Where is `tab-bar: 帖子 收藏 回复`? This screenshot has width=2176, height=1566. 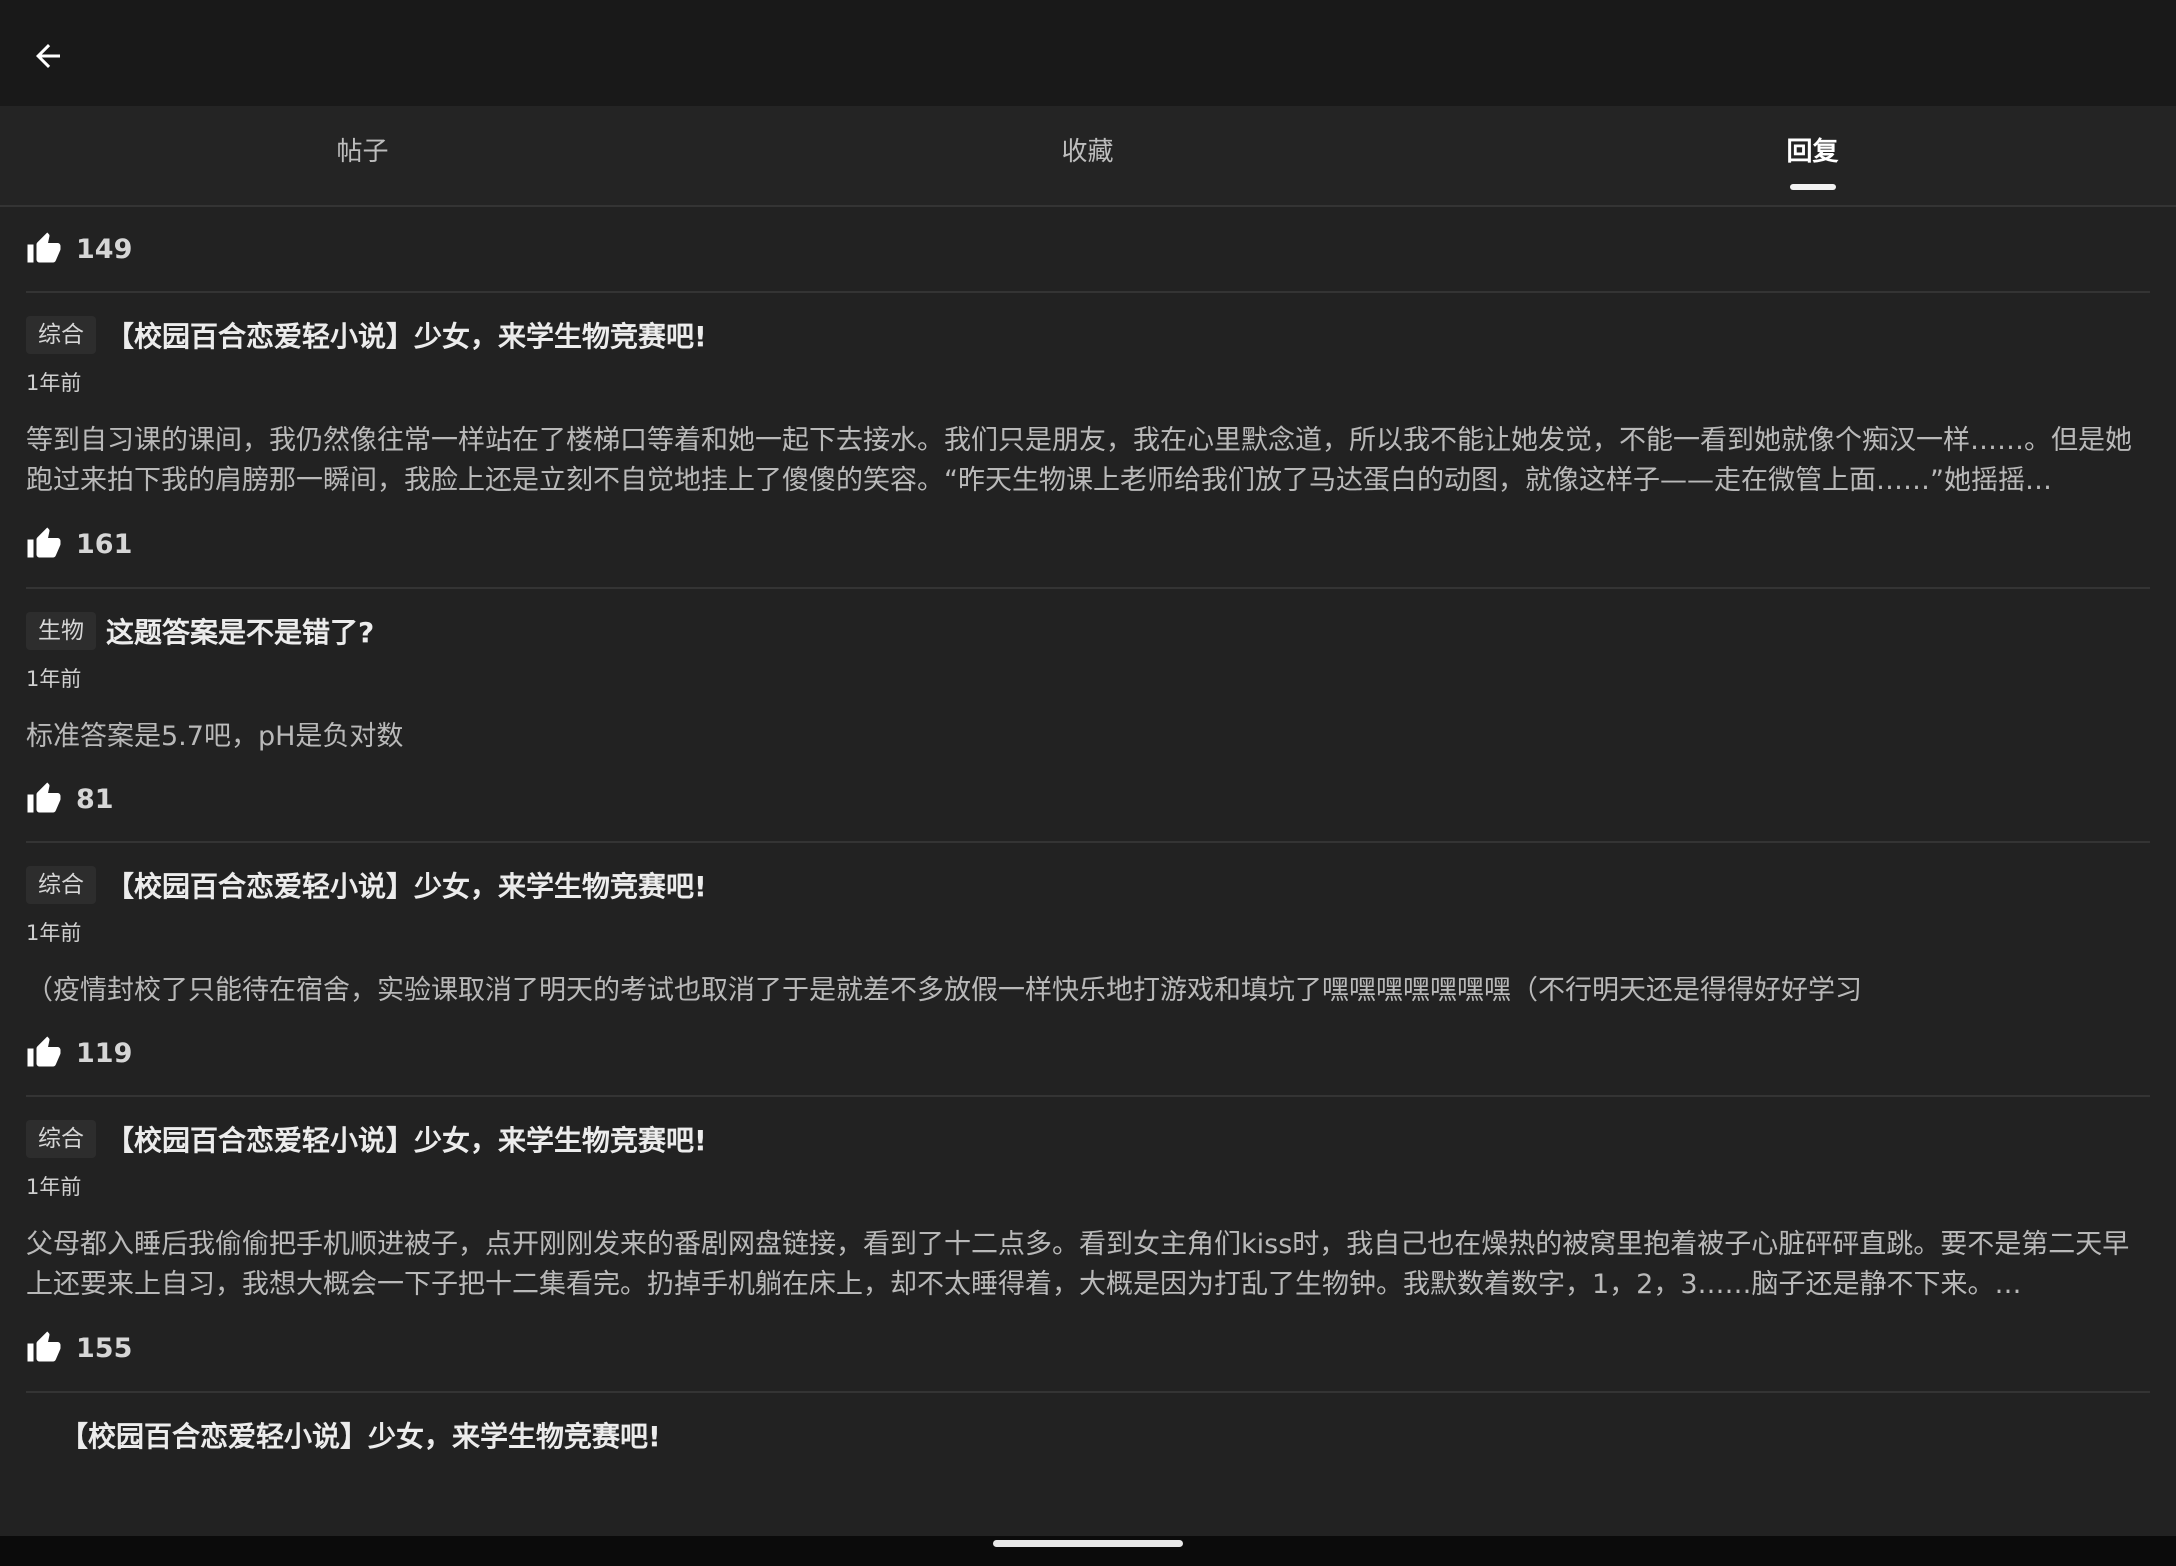 tab-bar: 帖子 收藏 回复 is located at coordinates (1088, 156).